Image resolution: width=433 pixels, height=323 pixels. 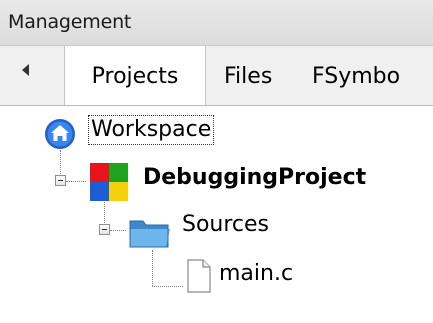 What do you see at coordinates (199, 276) in the screenshot?
I see `file-icon` at bounding box center [199, 276].